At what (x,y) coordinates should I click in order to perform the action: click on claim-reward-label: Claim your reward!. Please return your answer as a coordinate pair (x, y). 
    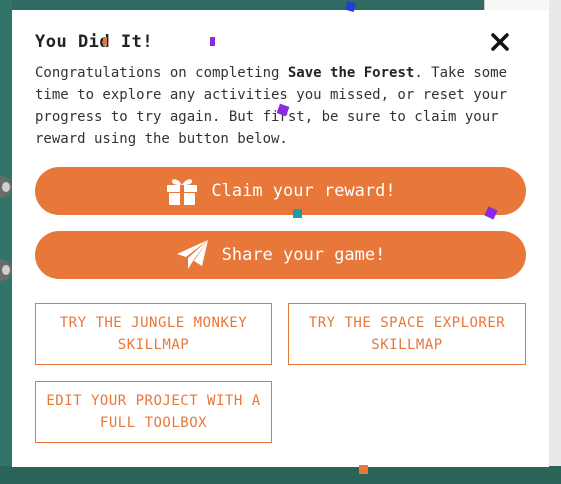
    Looking at the image, I should click on (303, 191).